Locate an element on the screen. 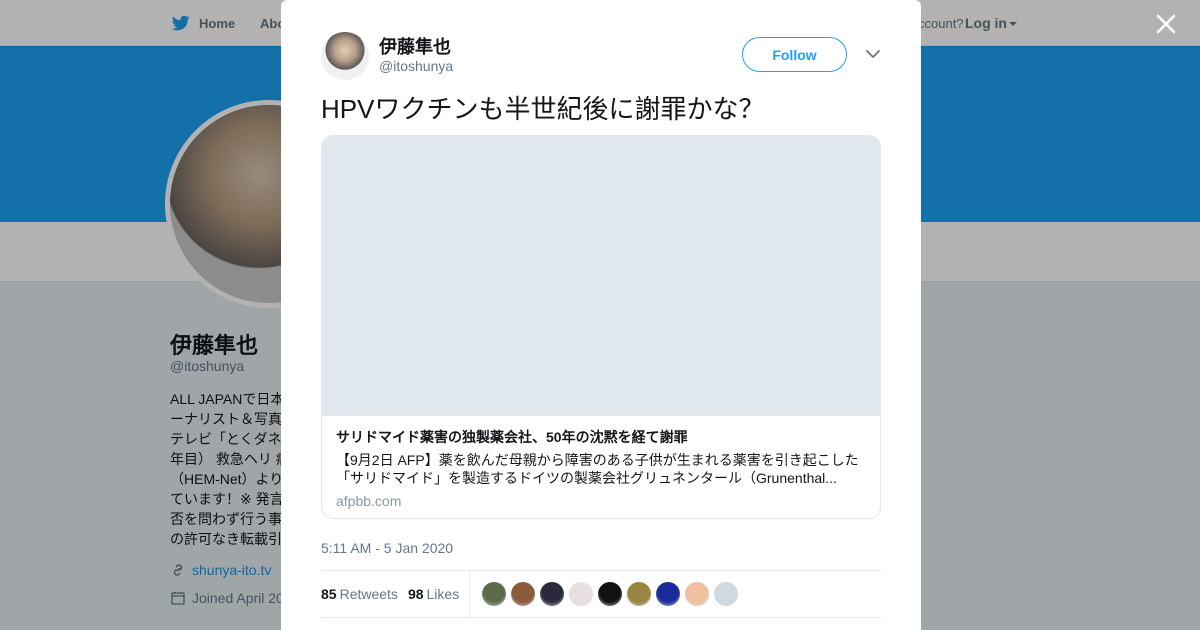 The width and height of the screenshot is (1200, 630). close-icon is located at coordinates (1166, 24).